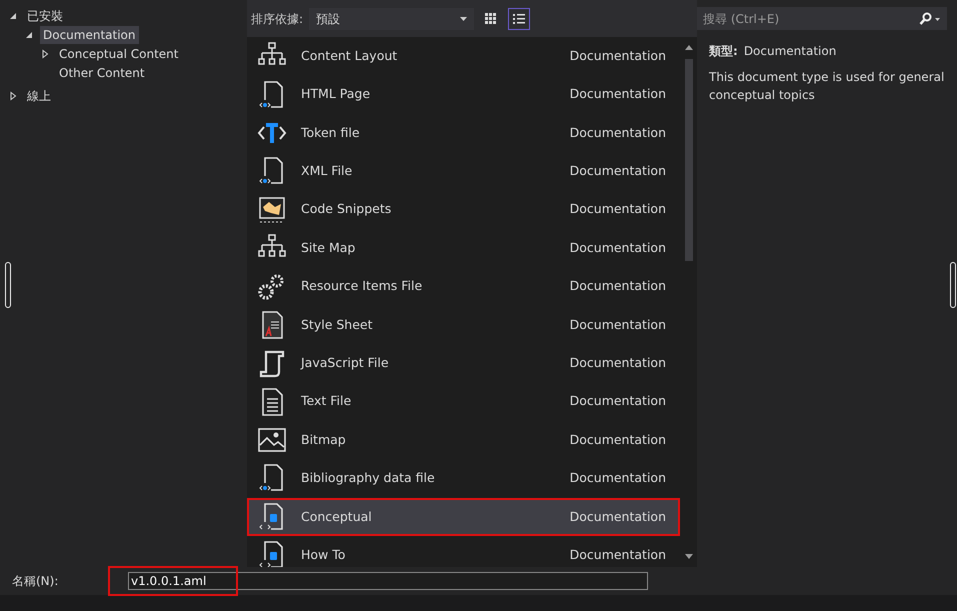  Describe the element at coordinates (35, 581) in the screenshot. I see `name-label: 名稱(N):` at that location.